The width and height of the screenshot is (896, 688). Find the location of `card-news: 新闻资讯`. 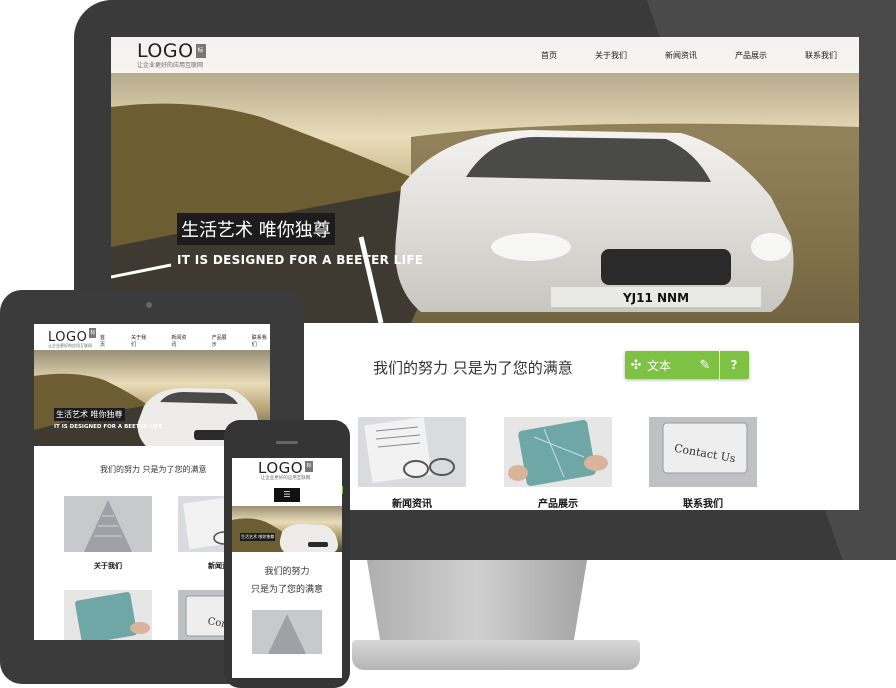

card-news: 新闻资讯 is located at coordinates (412, 463).